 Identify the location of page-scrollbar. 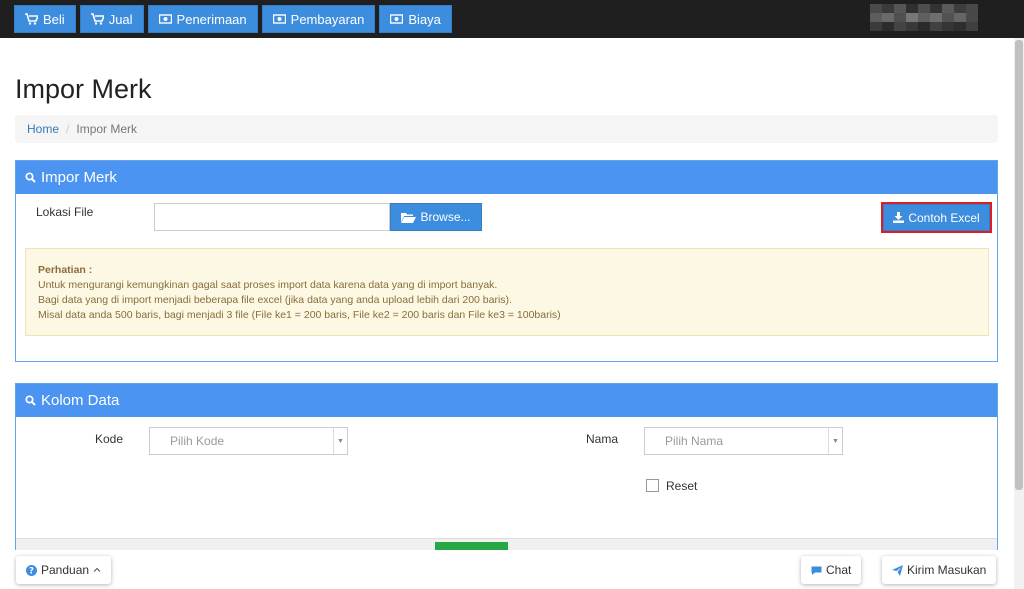
(1019, 313).